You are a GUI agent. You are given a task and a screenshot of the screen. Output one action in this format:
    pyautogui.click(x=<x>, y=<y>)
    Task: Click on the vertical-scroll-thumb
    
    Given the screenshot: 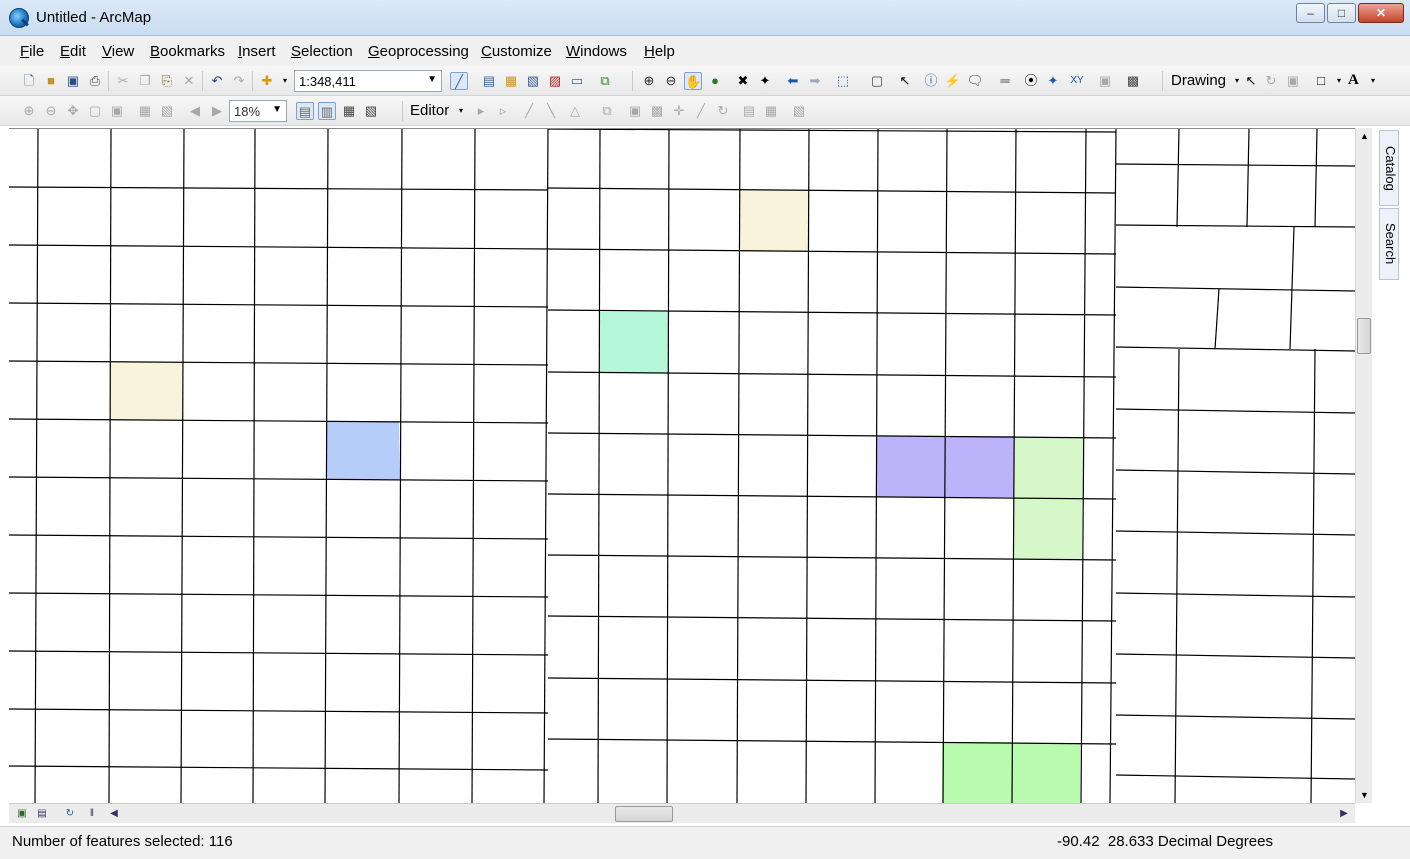 What is the action you would take?
    pyautogui.click(x=1364, y=336)
    